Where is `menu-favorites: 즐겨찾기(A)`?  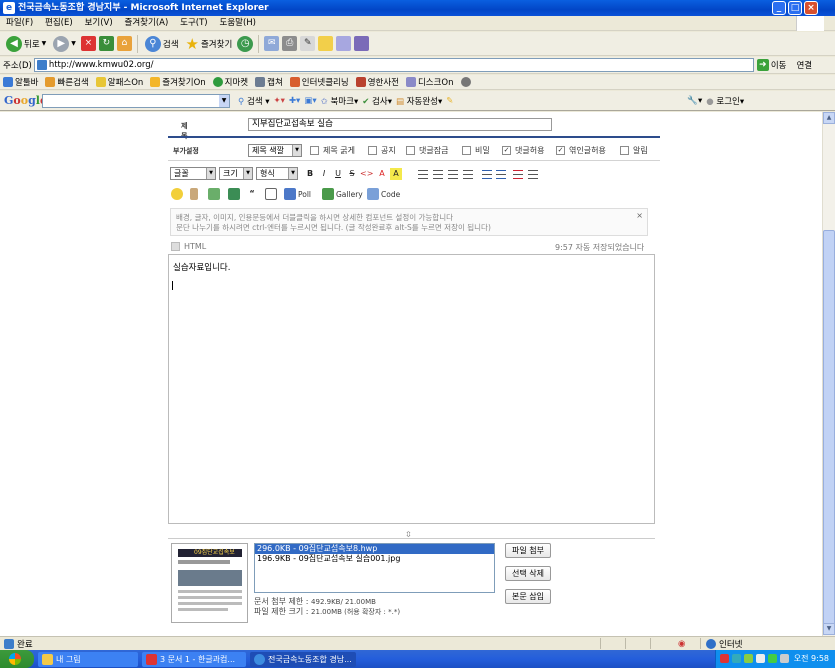
menu-favorites: 즐겨찾기(A) is located at coordinates (147, 23).